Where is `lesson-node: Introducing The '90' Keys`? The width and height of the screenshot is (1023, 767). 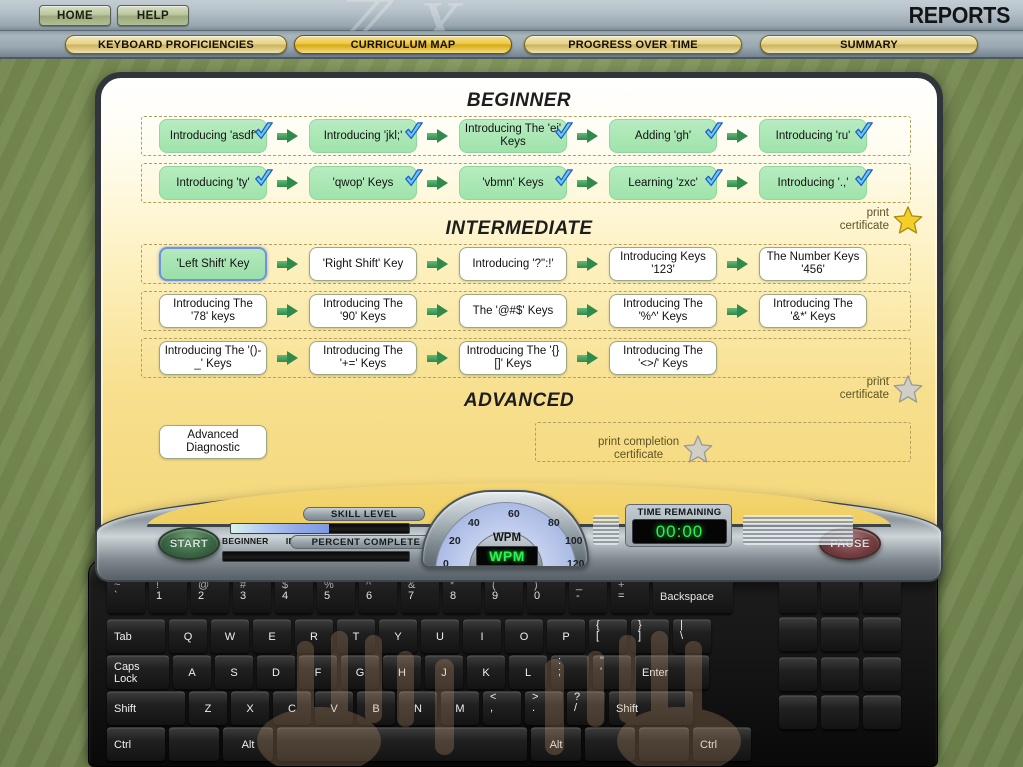 lesson-node: Introducing The '90' Keys is located at coordinates (363, 311).